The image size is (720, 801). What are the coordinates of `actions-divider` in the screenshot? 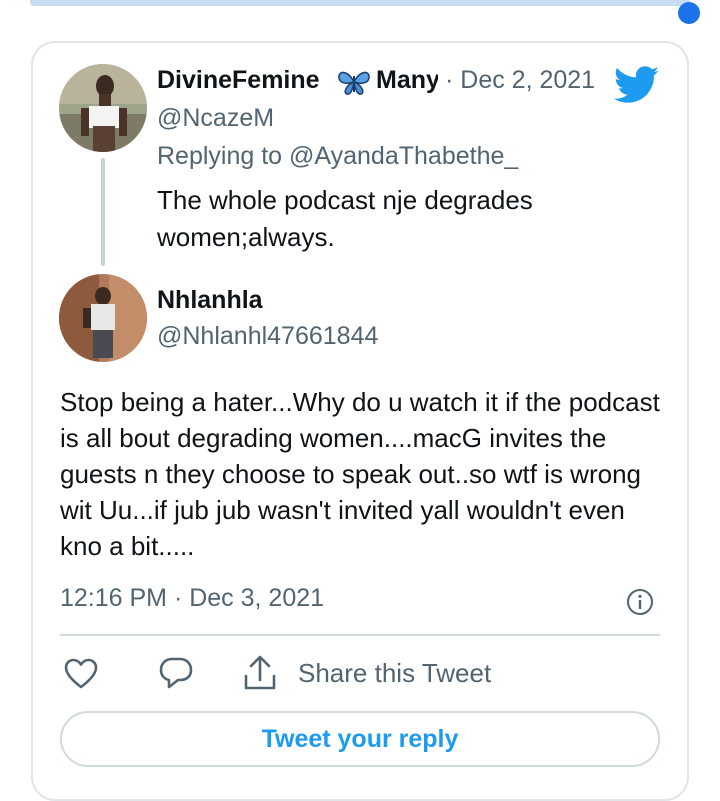 It's located at (360, 635).